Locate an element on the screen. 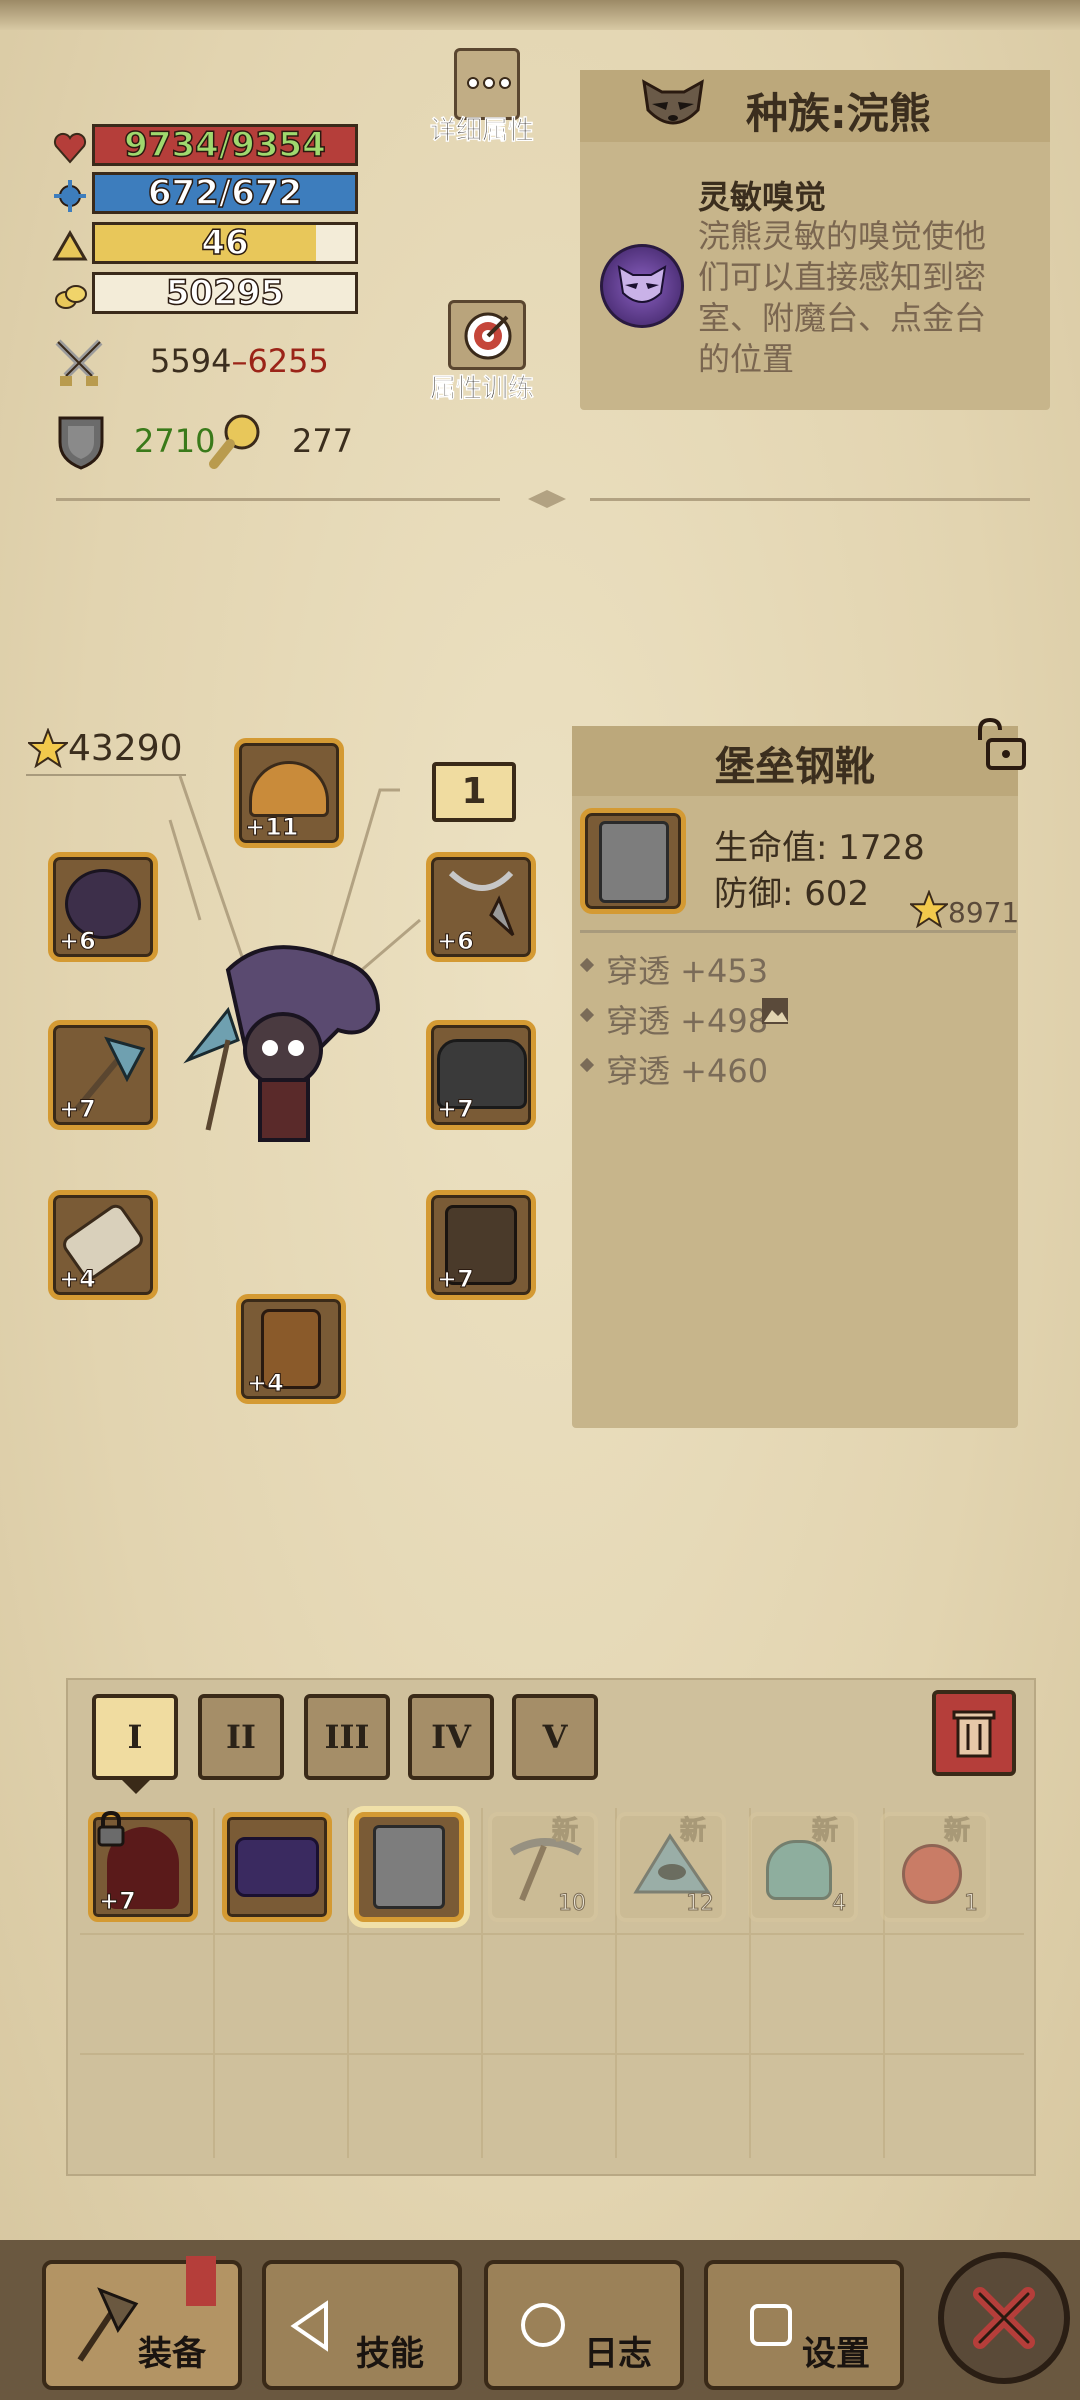 The height and width of the screenshot is (2400, 1080). target-icon is located at coordinates (488, 336).